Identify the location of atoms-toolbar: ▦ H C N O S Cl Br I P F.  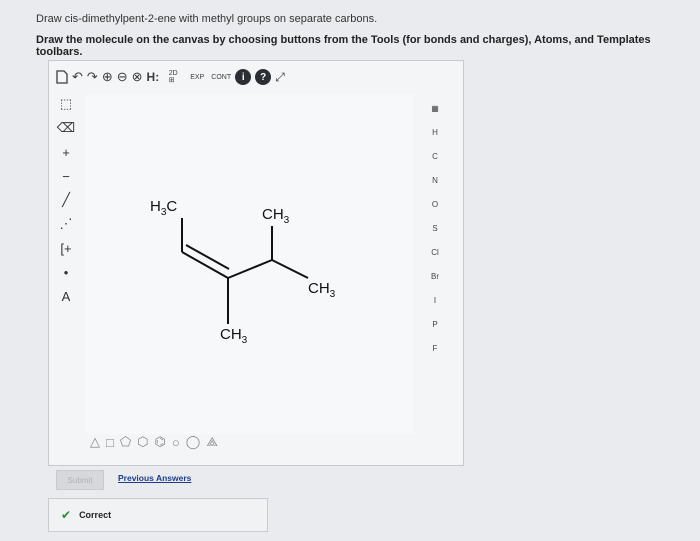
(435, 228).